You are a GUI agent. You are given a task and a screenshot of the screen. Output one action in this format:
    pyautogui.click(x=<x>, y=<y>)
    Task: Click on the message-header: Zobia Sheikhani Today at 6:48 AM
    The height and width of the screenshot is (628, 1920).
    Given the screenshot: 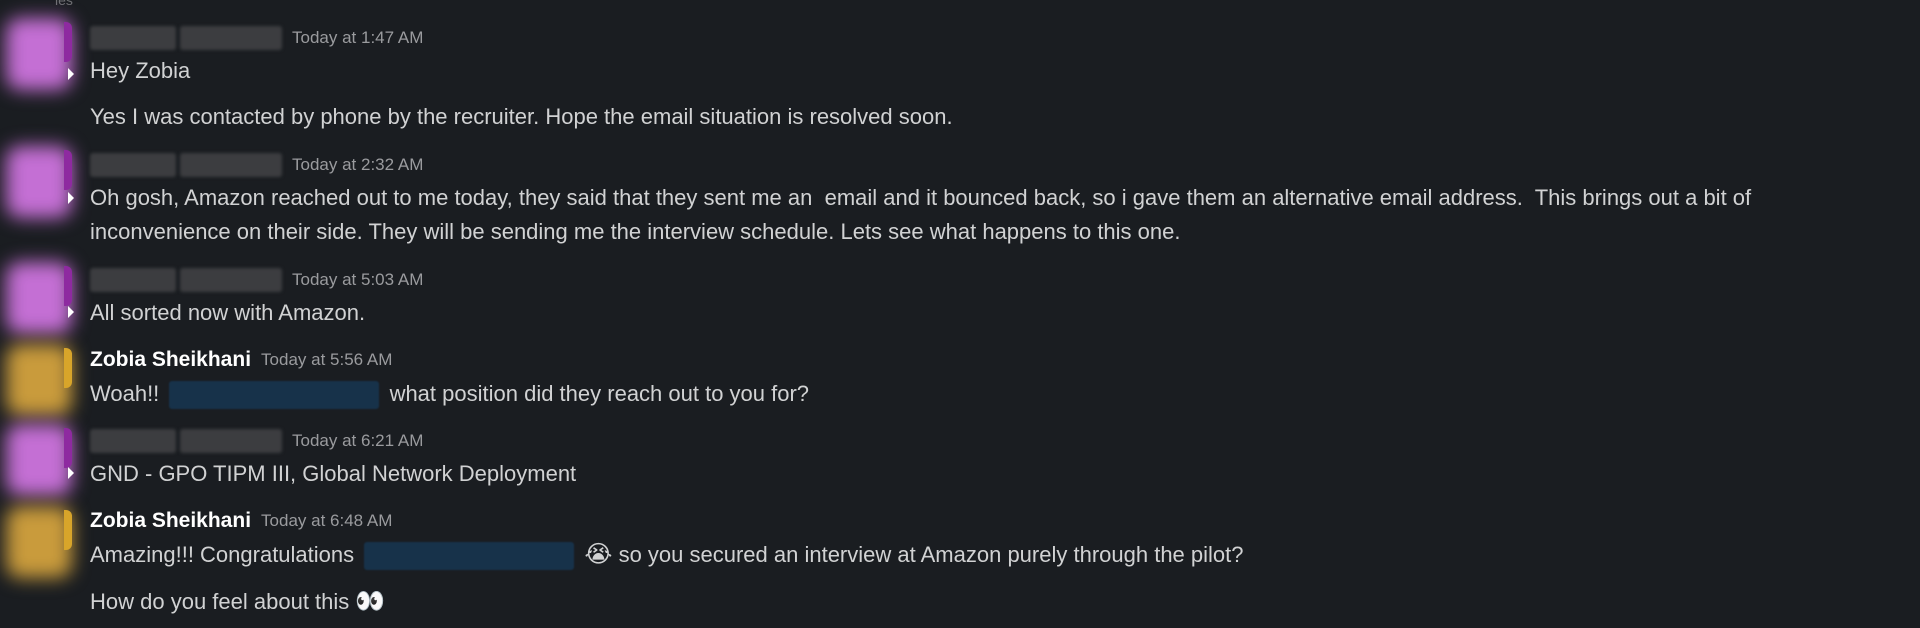 What is the action you would take?
    pyautogui.click(x=241, y=521)
    